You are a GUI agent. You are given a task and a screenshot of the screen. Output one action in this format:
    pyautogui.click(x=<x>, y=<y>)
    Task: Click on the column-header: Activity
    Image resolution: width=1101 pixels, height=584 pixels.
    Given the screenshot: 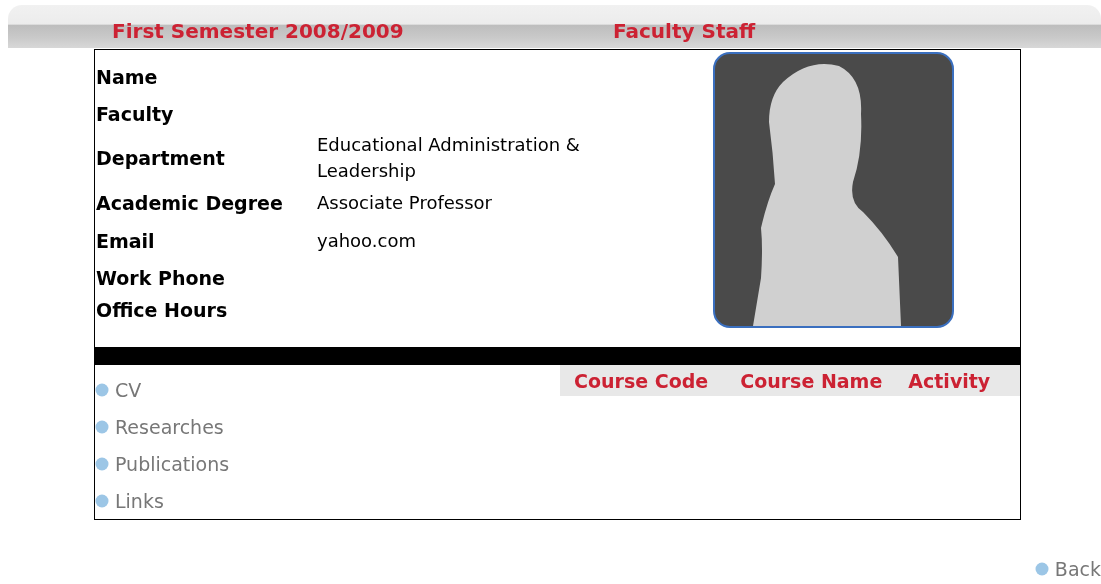 What is the action you would take?
    pyautogui.click(x=949, y=380)
    